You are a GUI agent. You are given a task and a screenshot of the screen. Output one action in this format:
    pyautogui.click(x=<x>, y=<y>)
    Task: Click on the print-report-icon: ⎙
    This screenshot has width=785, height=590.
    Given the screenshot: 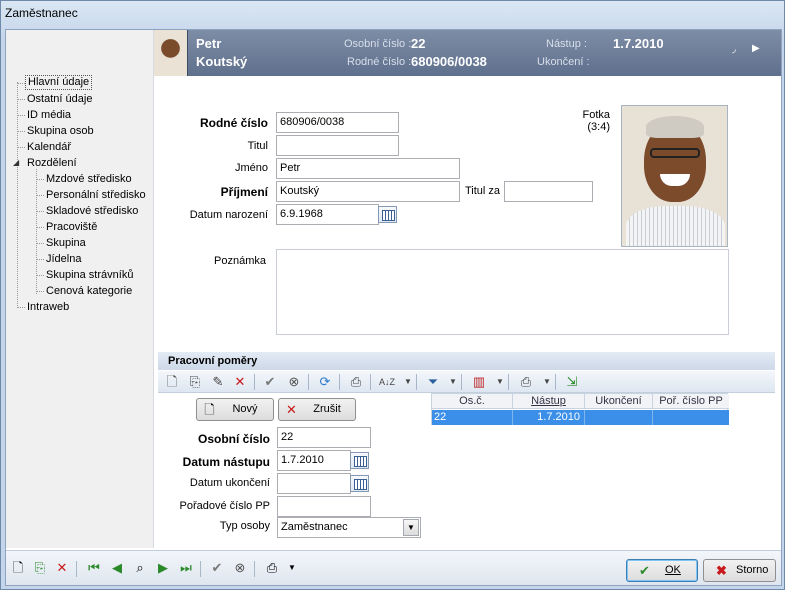 What is the action you would take?
    pyautogui.click(x=526, y=382)
    